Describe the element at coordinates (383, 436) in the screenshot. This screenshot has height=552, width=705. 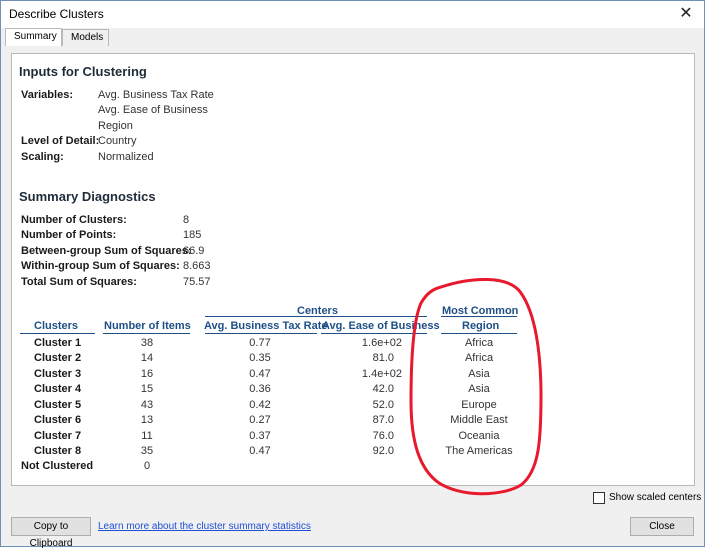
I see `ease-value: 76.0` at that location.